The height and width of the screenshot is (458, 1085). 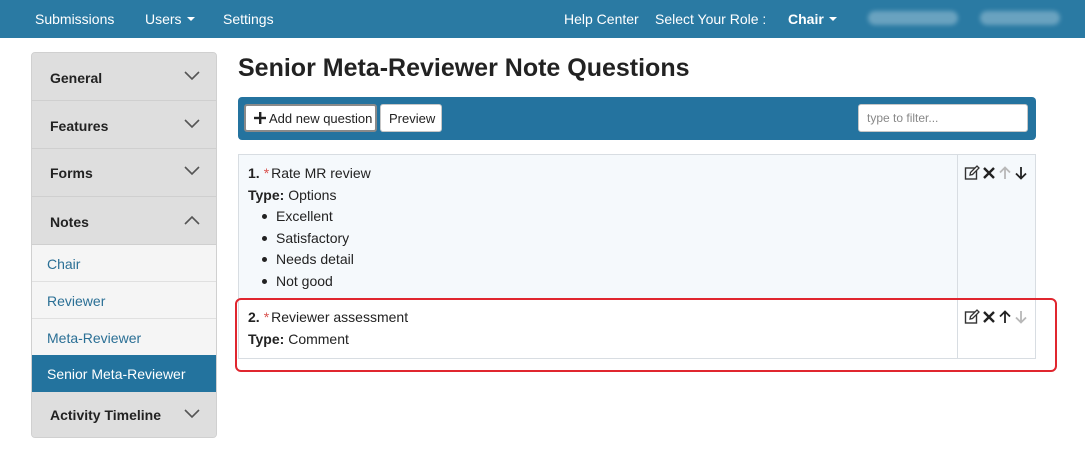 I want to click on question-heading: 2. * Reviewer assessment, so click(x=328, y=317).